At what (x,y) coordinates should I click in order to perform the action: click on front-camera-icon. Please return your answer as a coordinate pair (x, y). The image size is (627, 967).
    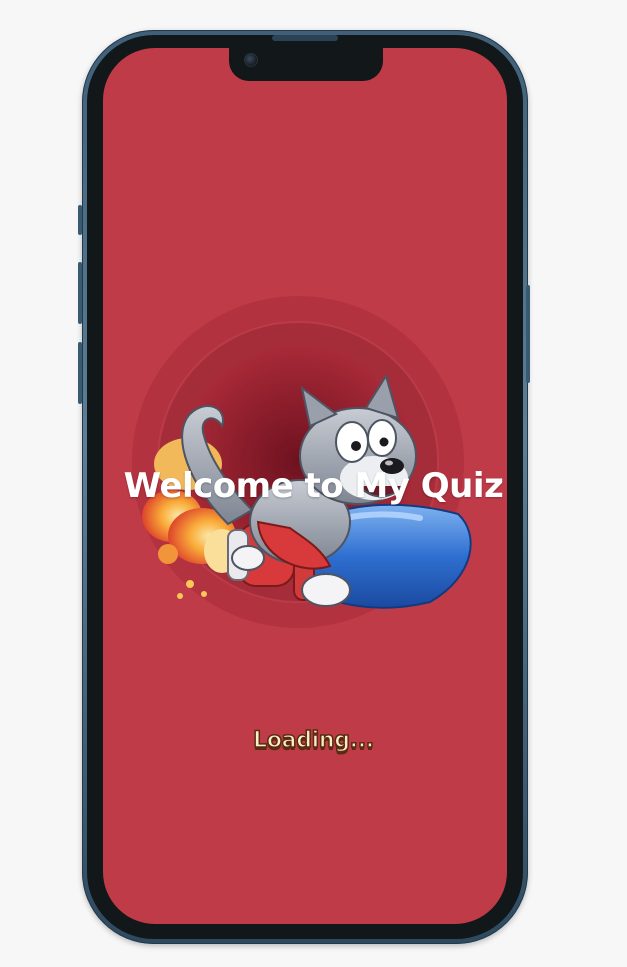
    Looking at the image, I should click on (251, 60).